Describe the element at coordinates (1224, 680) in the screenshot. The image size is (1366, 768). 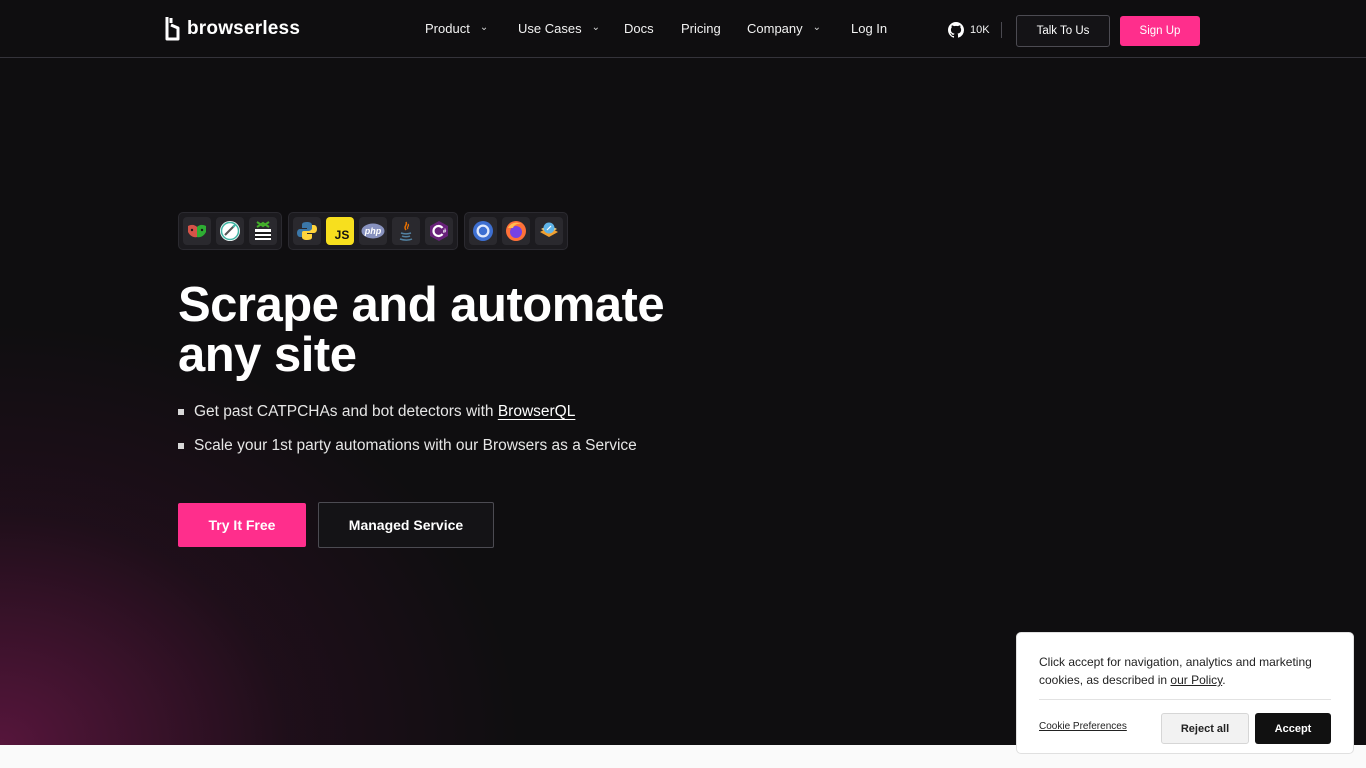
I see `cookie-message-end: .` at that location.